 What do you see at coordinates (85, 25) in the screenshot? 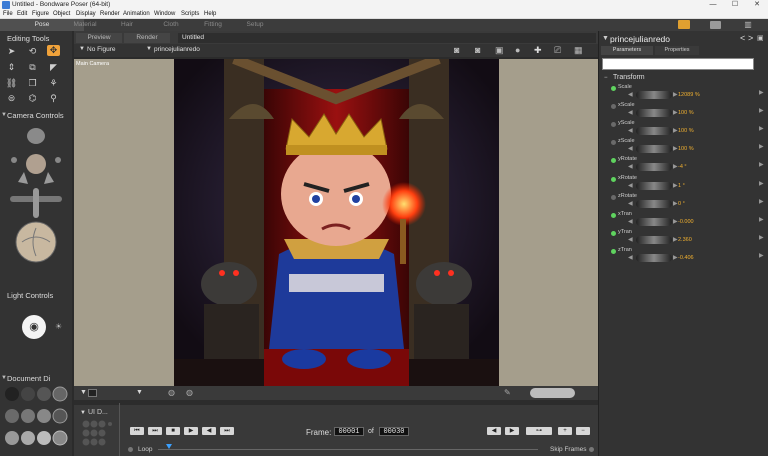
I see `room-tab-material: Material` at bounding box center [85, 25].